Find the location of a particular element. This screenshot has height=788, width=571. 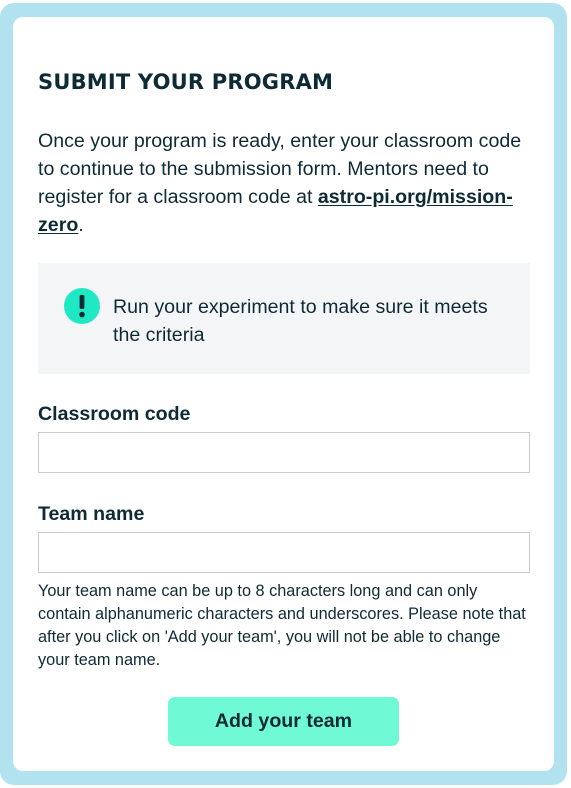

exclamation-icon is located at coordinates (82, 306).